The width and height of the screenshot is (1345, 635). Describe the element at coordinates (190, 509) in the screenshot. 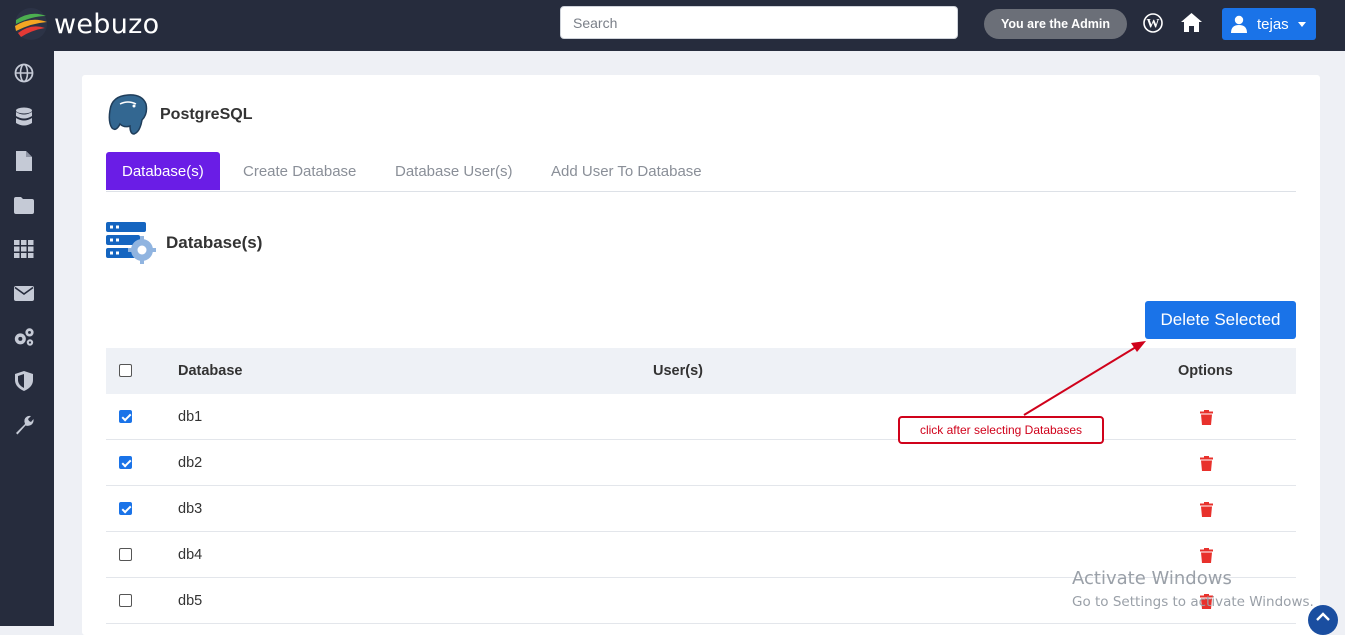

I see `database-name: db3` at that location.